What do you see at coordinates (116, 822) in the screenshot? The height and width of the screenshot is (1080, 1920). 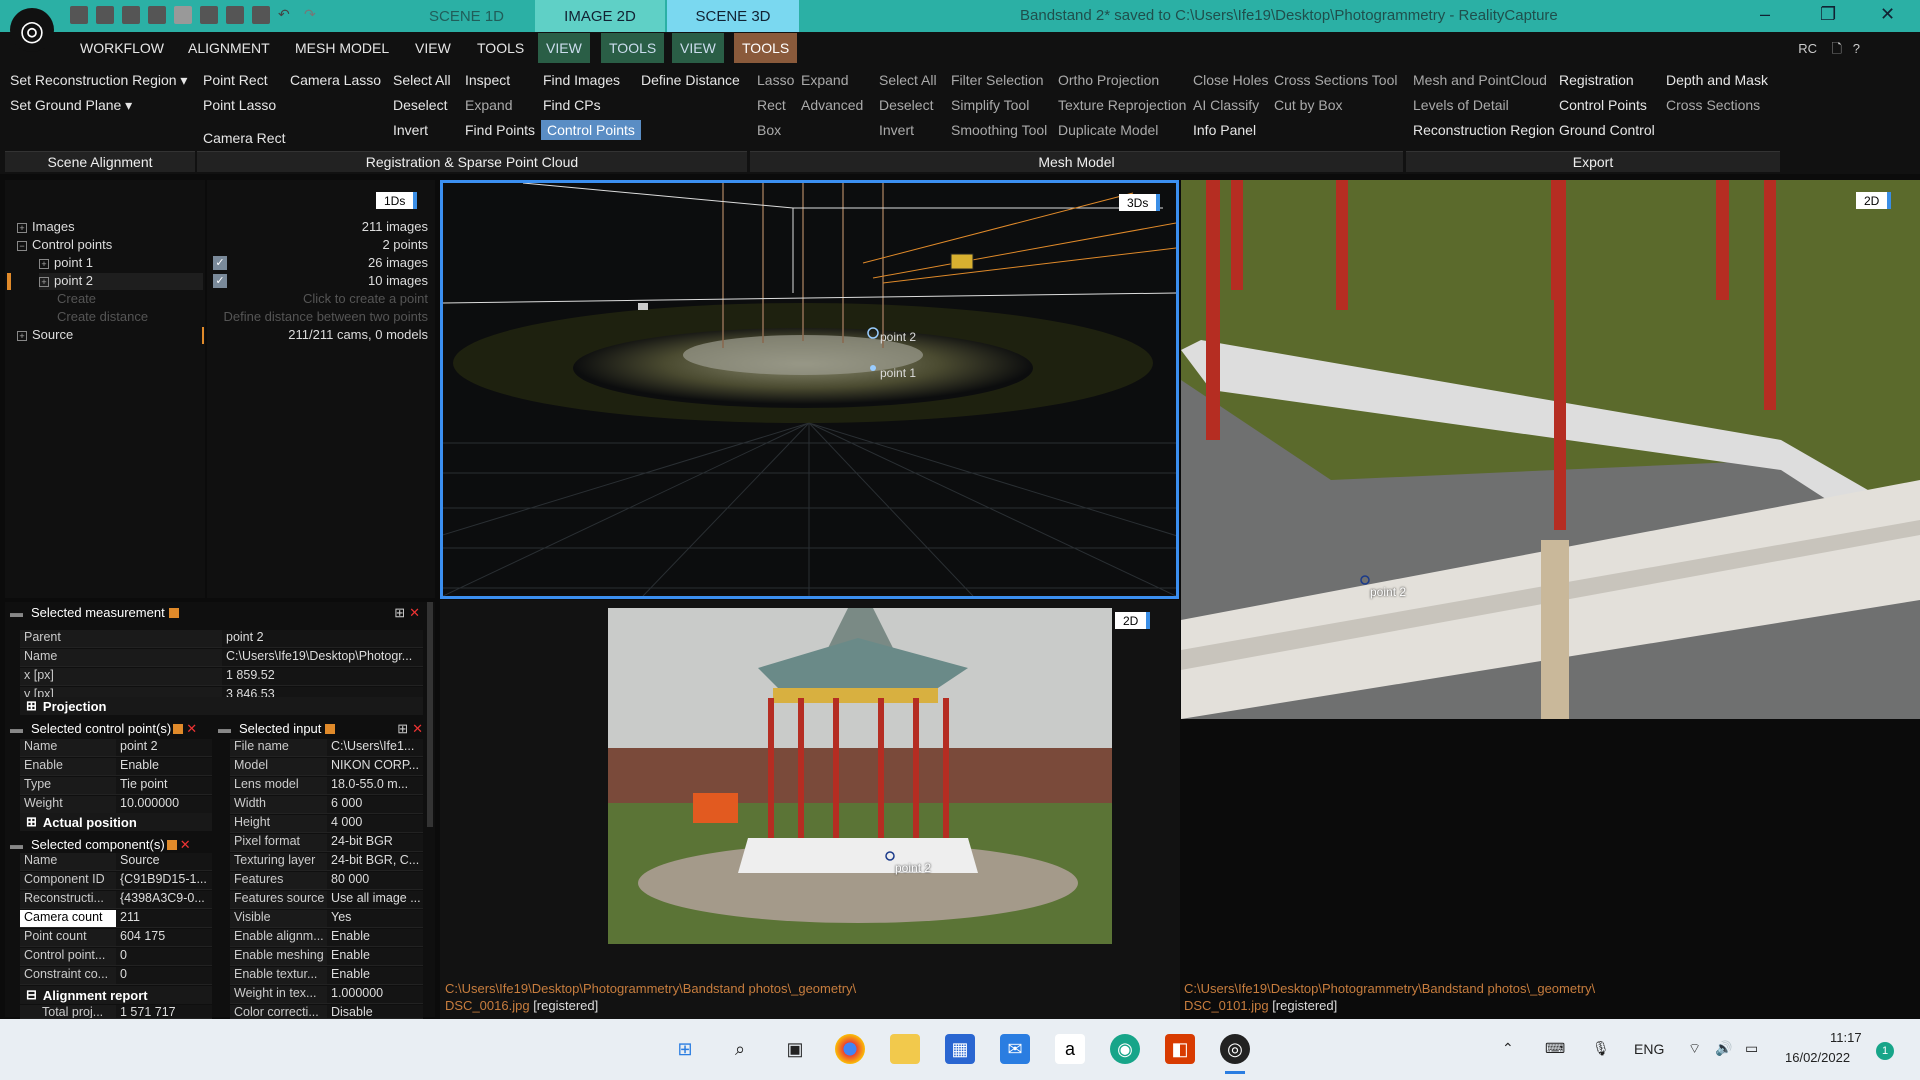 I see `actual-position-section: ⊞ Actual position` at bounding box center [116, 822].